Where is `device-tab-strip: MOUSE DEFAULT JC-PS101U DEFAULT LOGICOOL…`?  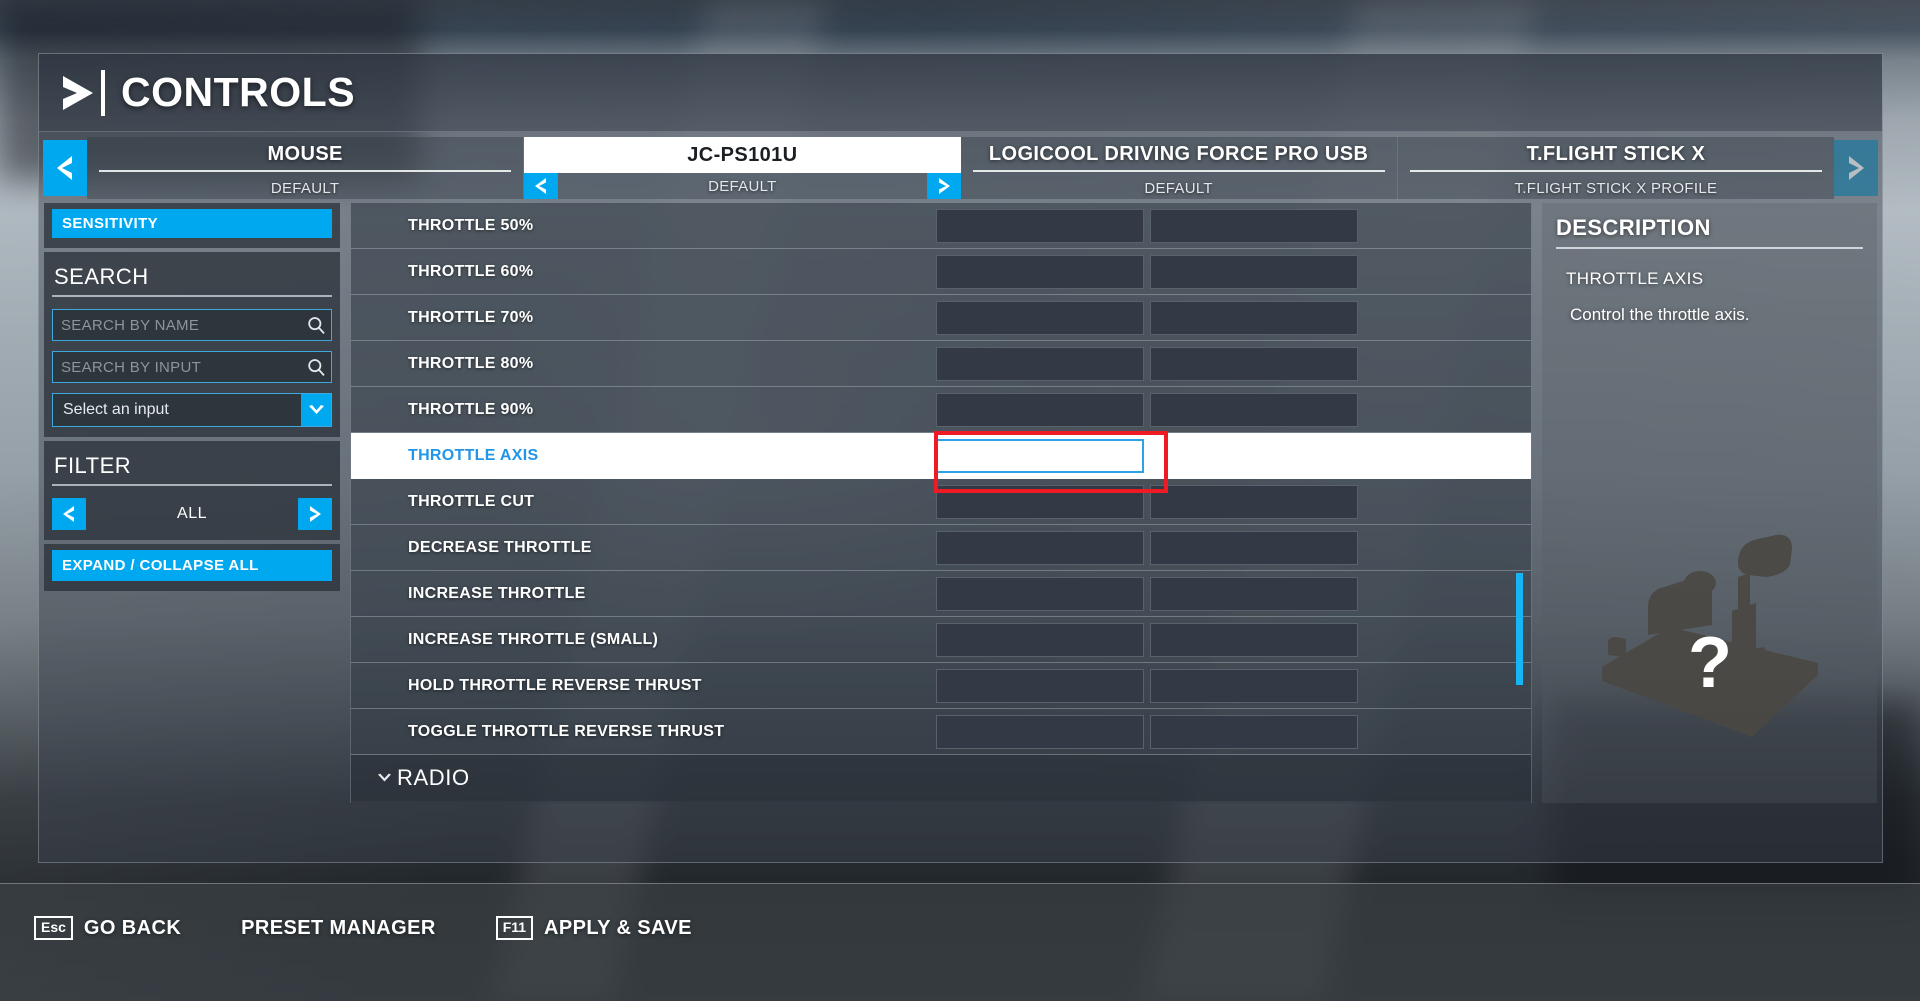
device-tab-strip: MOUSE DEFAULT JC-PS101U DEFAULT LOGICOOL… is located at coordinates (960, 168).